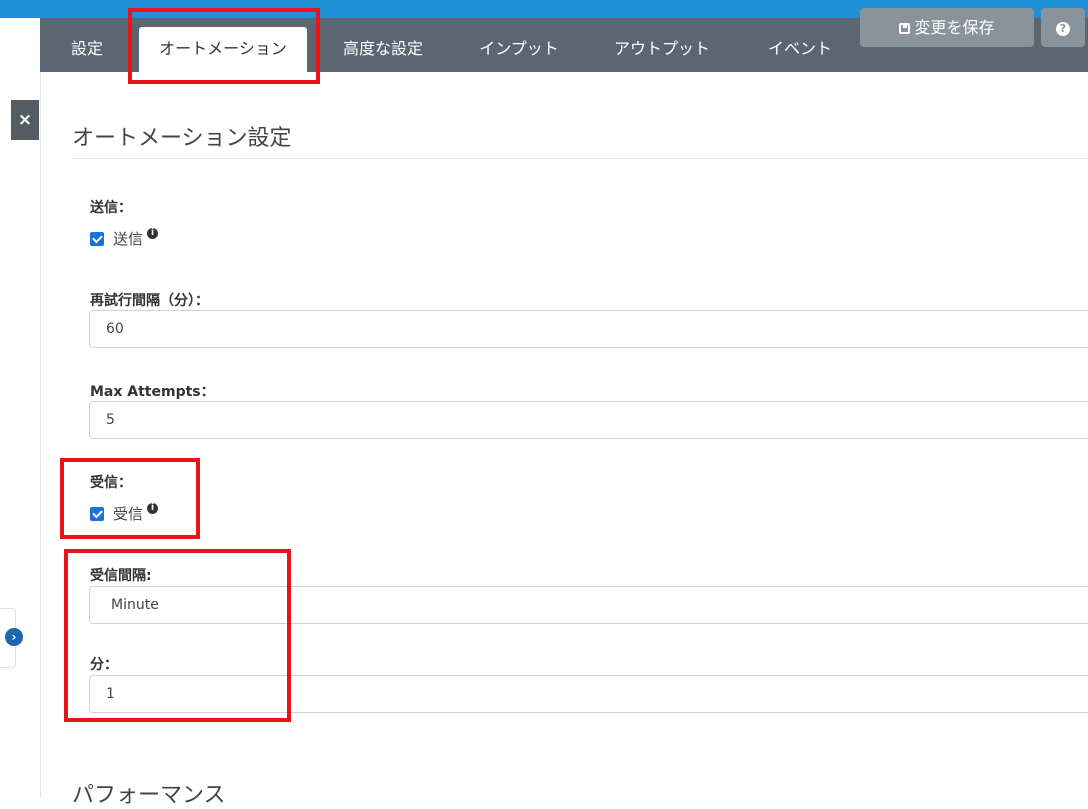  I want to click on tab-automation: オートメーション, so click(223, 49).